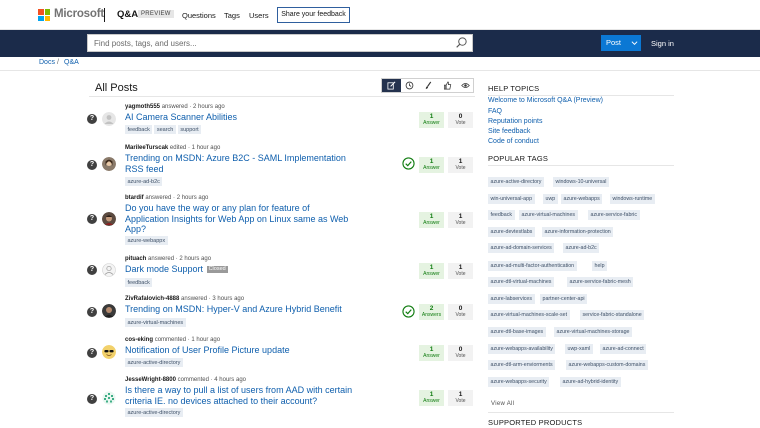 The width and height of the screenshot is (760, 428). Describe the element at coordinates (150, 380) in the screenshot. I see `post-author: JesseWright-8800` at that location.